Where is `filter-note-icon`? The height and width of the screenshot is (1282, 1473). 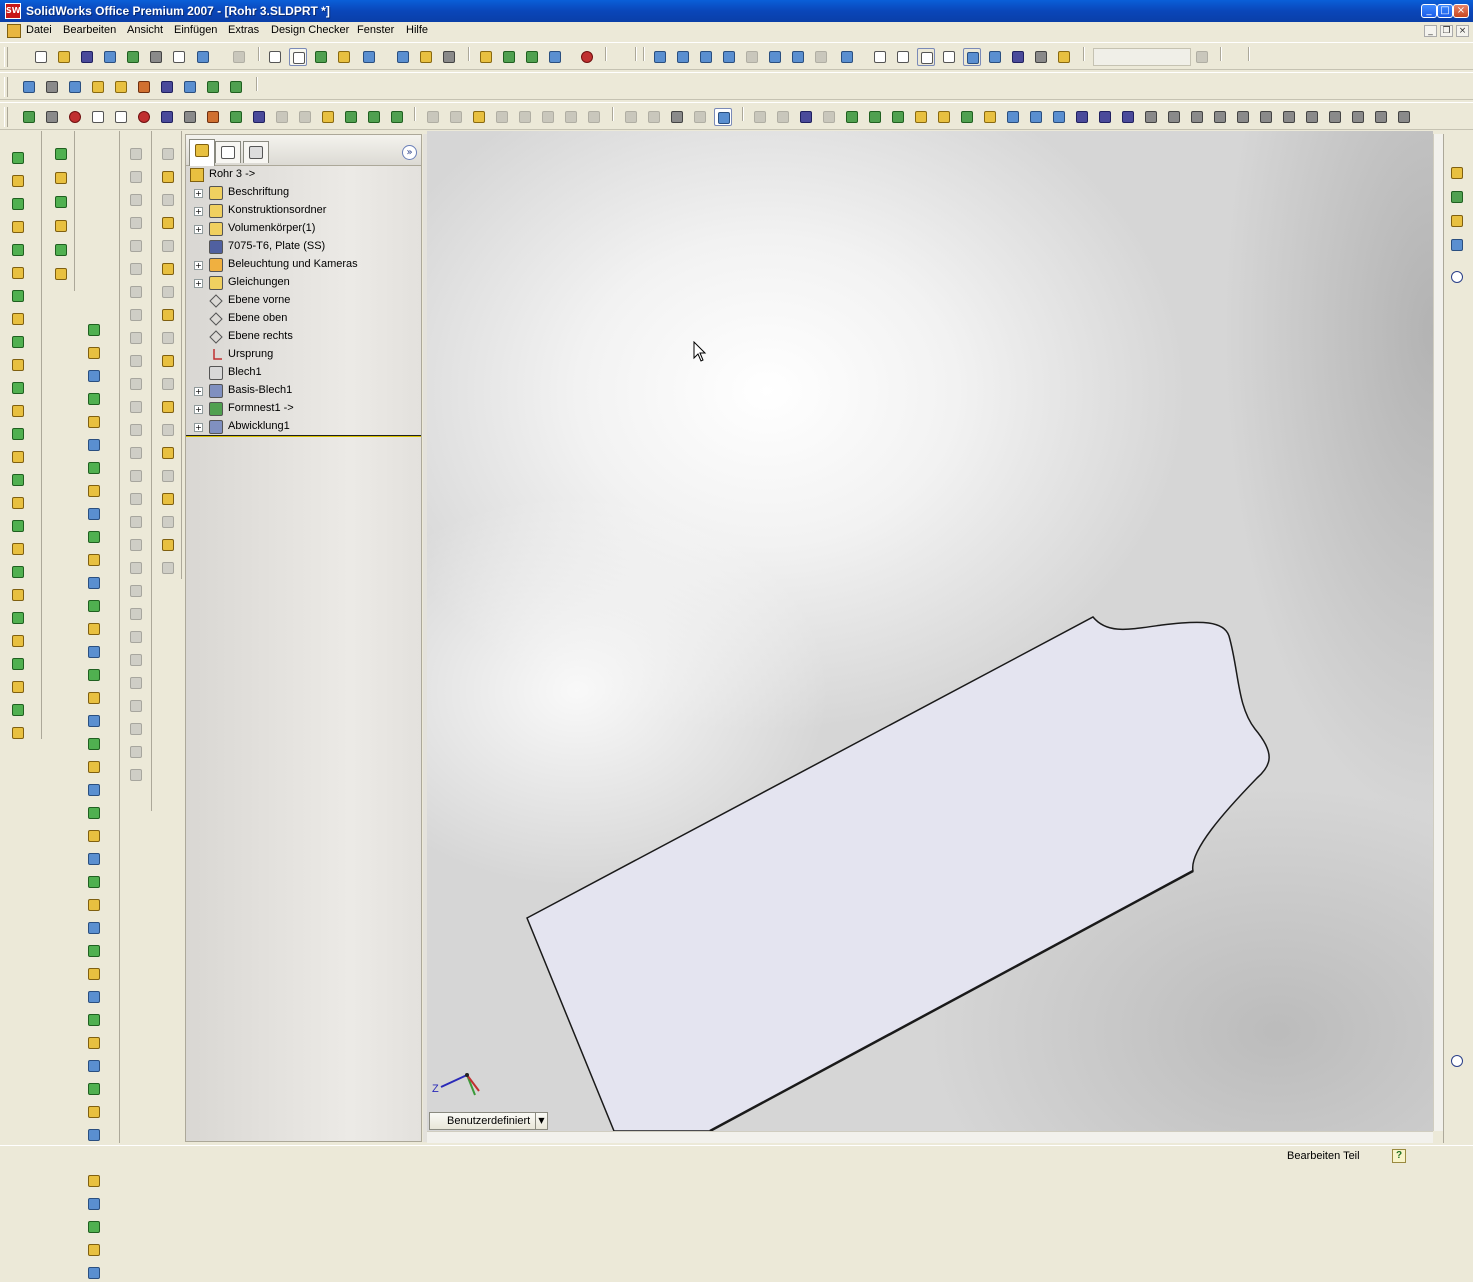 filter-note-icon is located at coordinates (1059, 117).